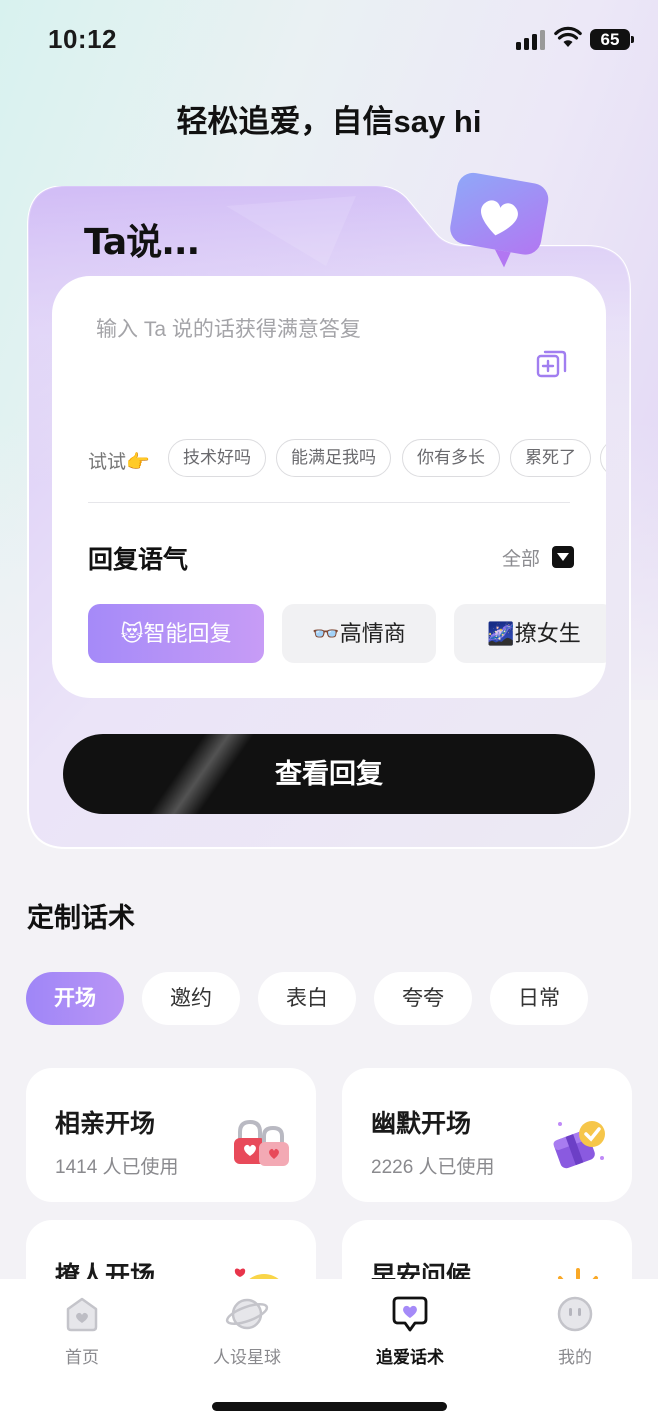  What do you see at coordinates (410, 1340) in the screenshot?
I see `nav-love-scripts: 追爱话术` at bounding box center [410, 1340].